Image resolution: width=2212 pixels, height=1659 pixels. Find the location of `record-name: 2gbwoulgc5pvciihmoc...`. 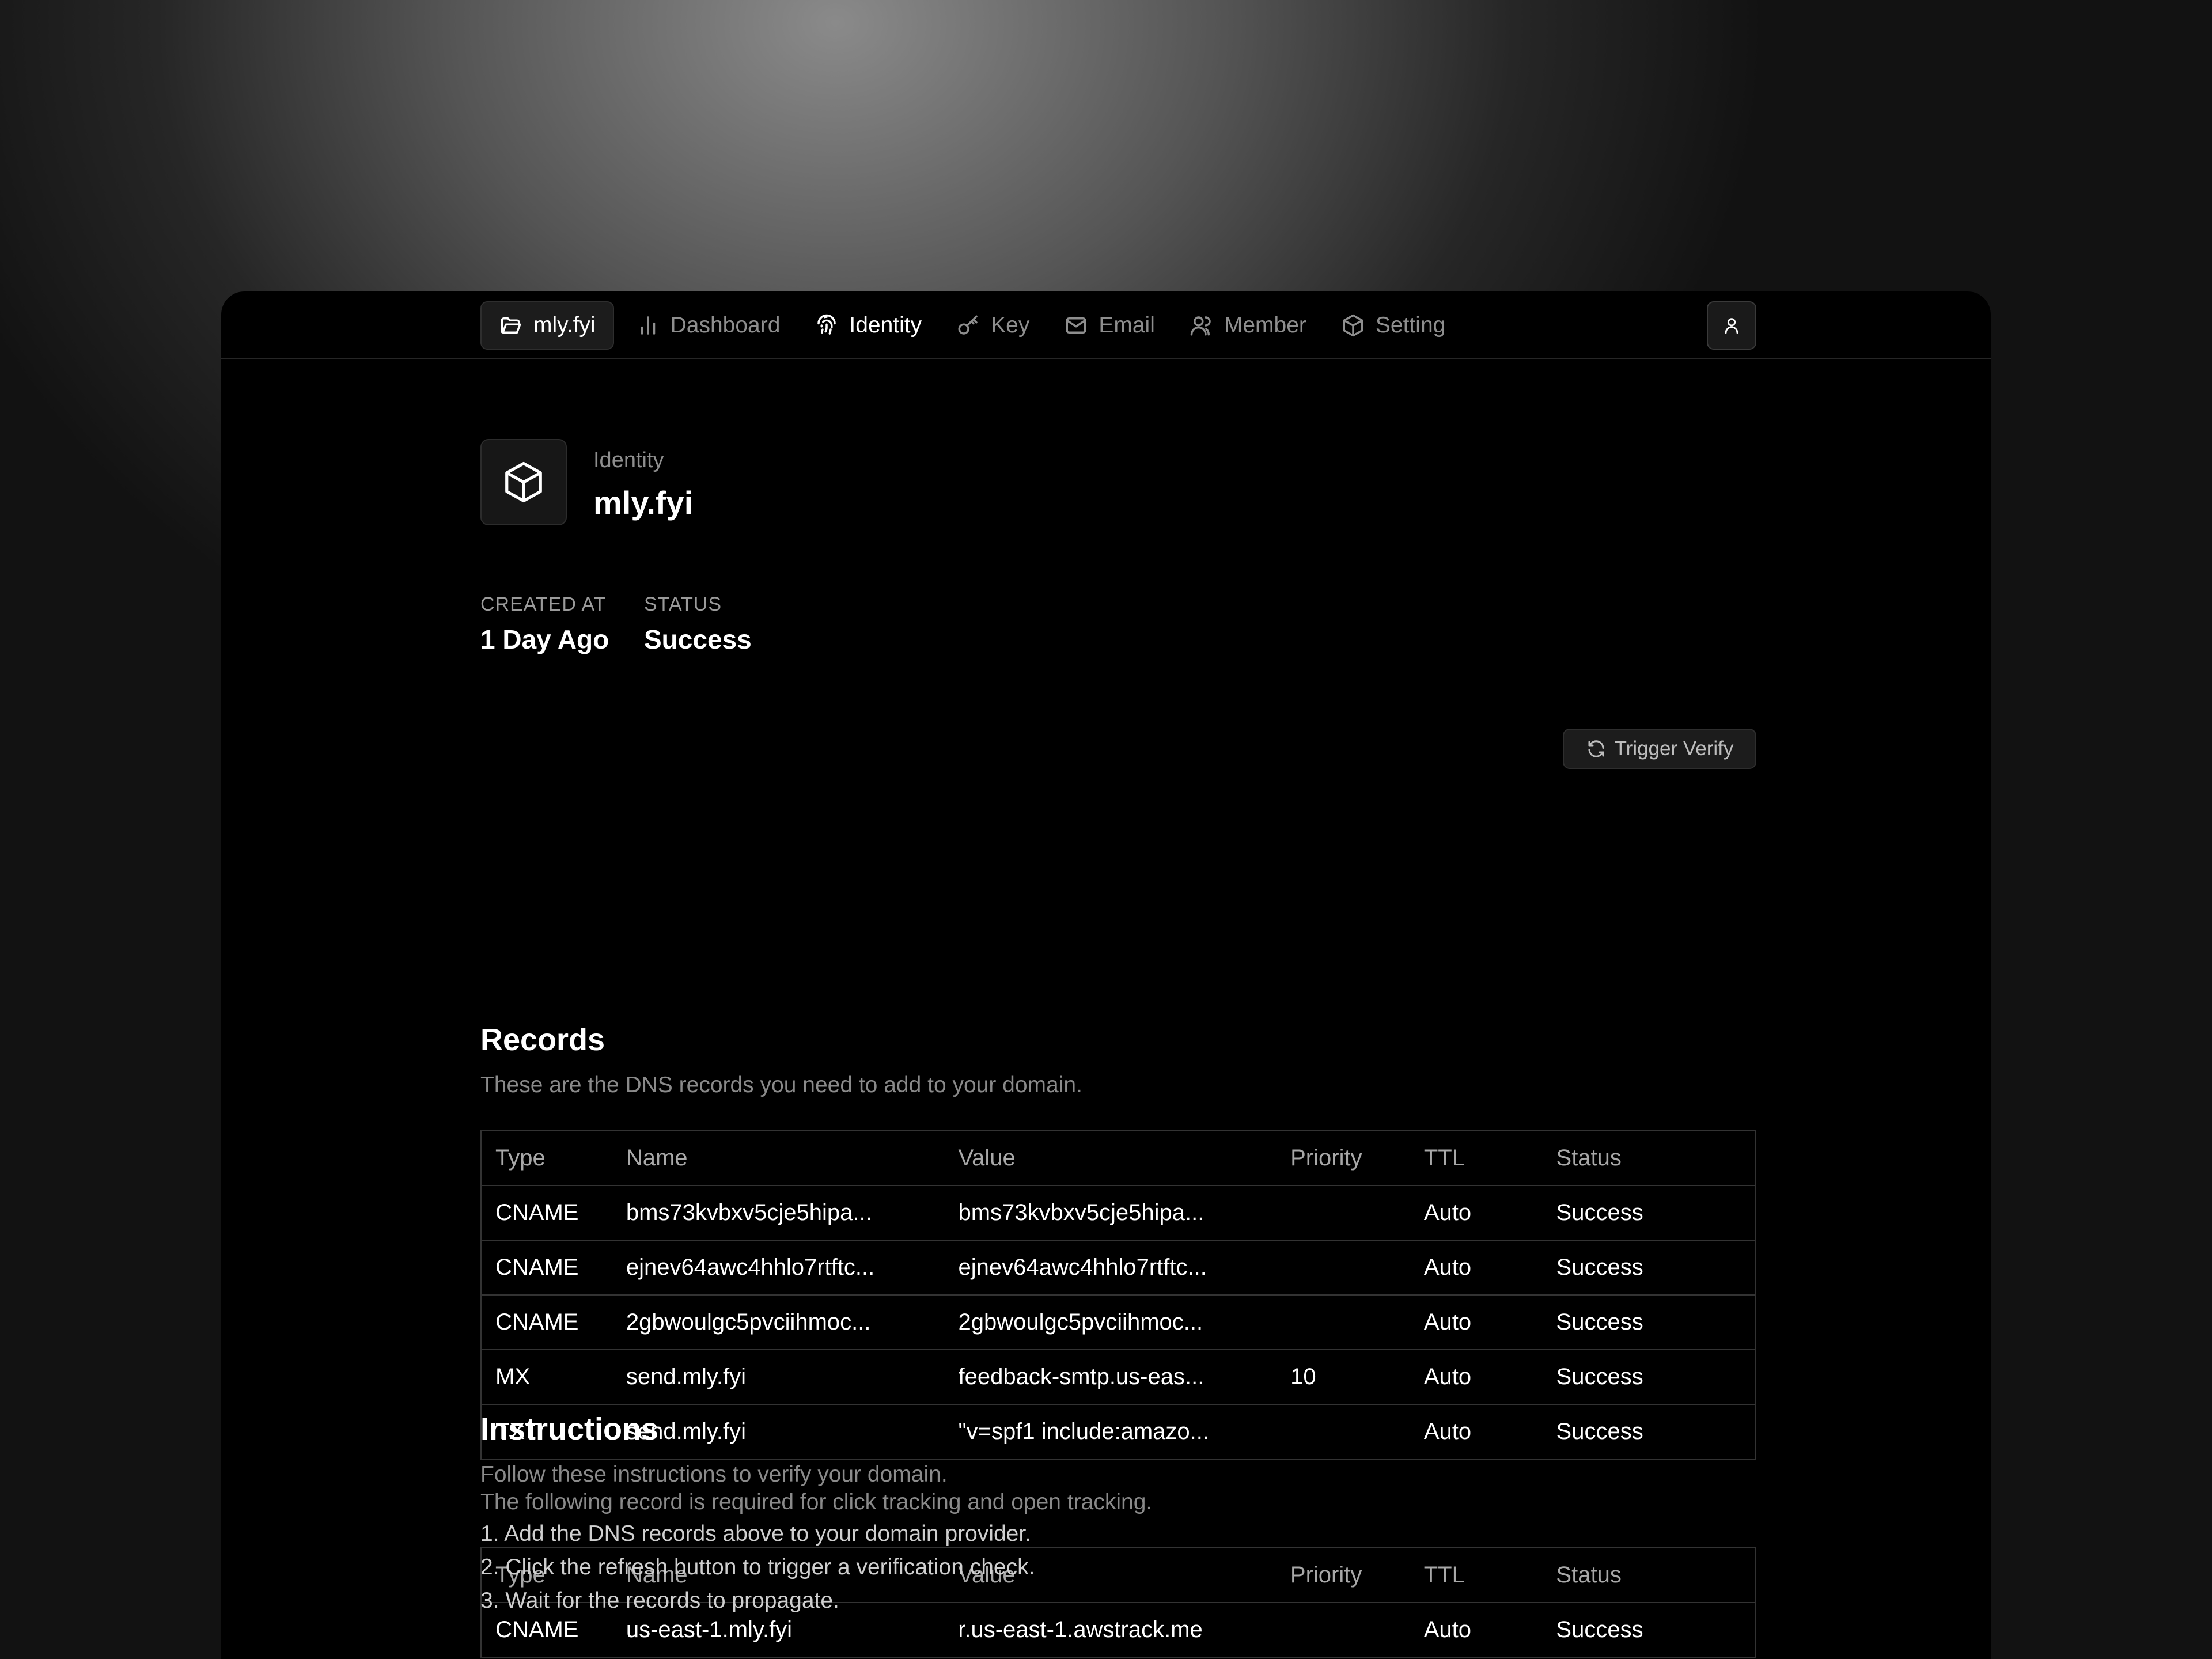

record-name: 2gbwoulgc5pvciihmoc... is located at coordinates (778, 1322).